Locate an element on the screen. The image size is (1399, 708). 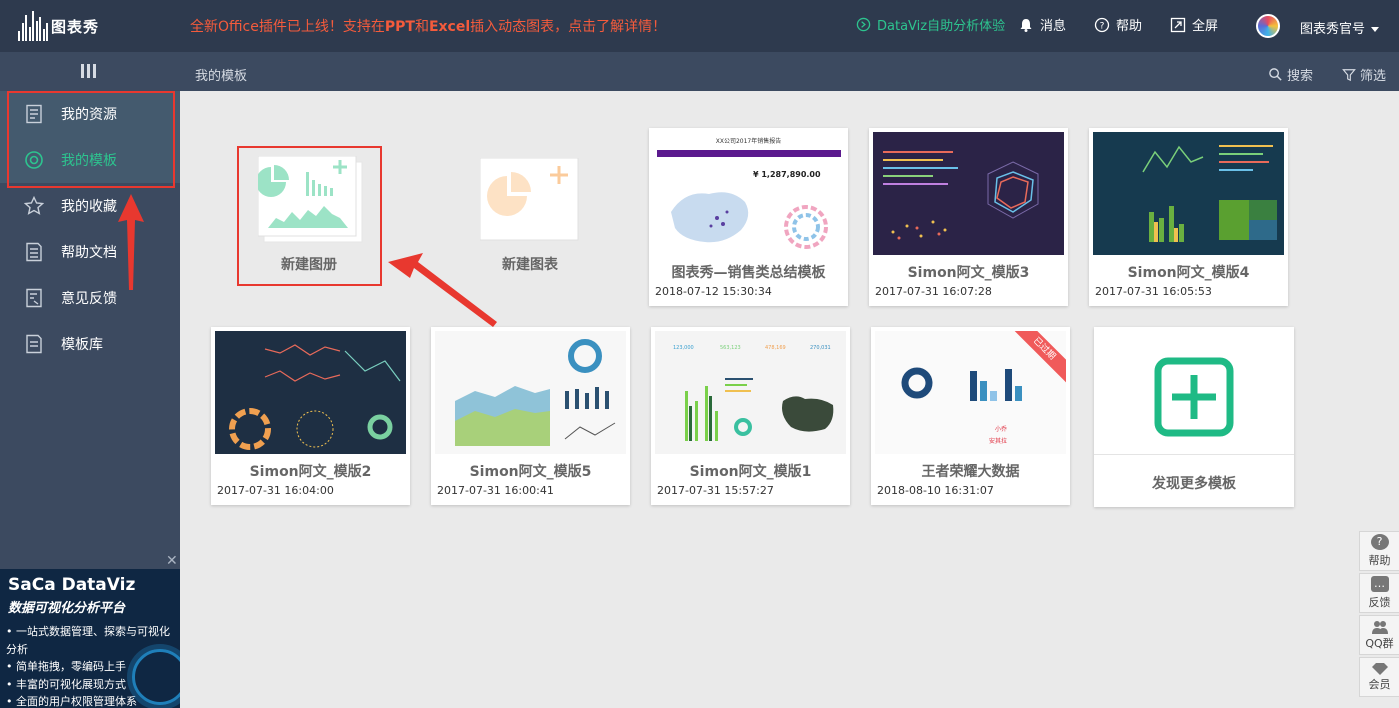
svg-text: 270,031 is located at coordinates (820, 348).